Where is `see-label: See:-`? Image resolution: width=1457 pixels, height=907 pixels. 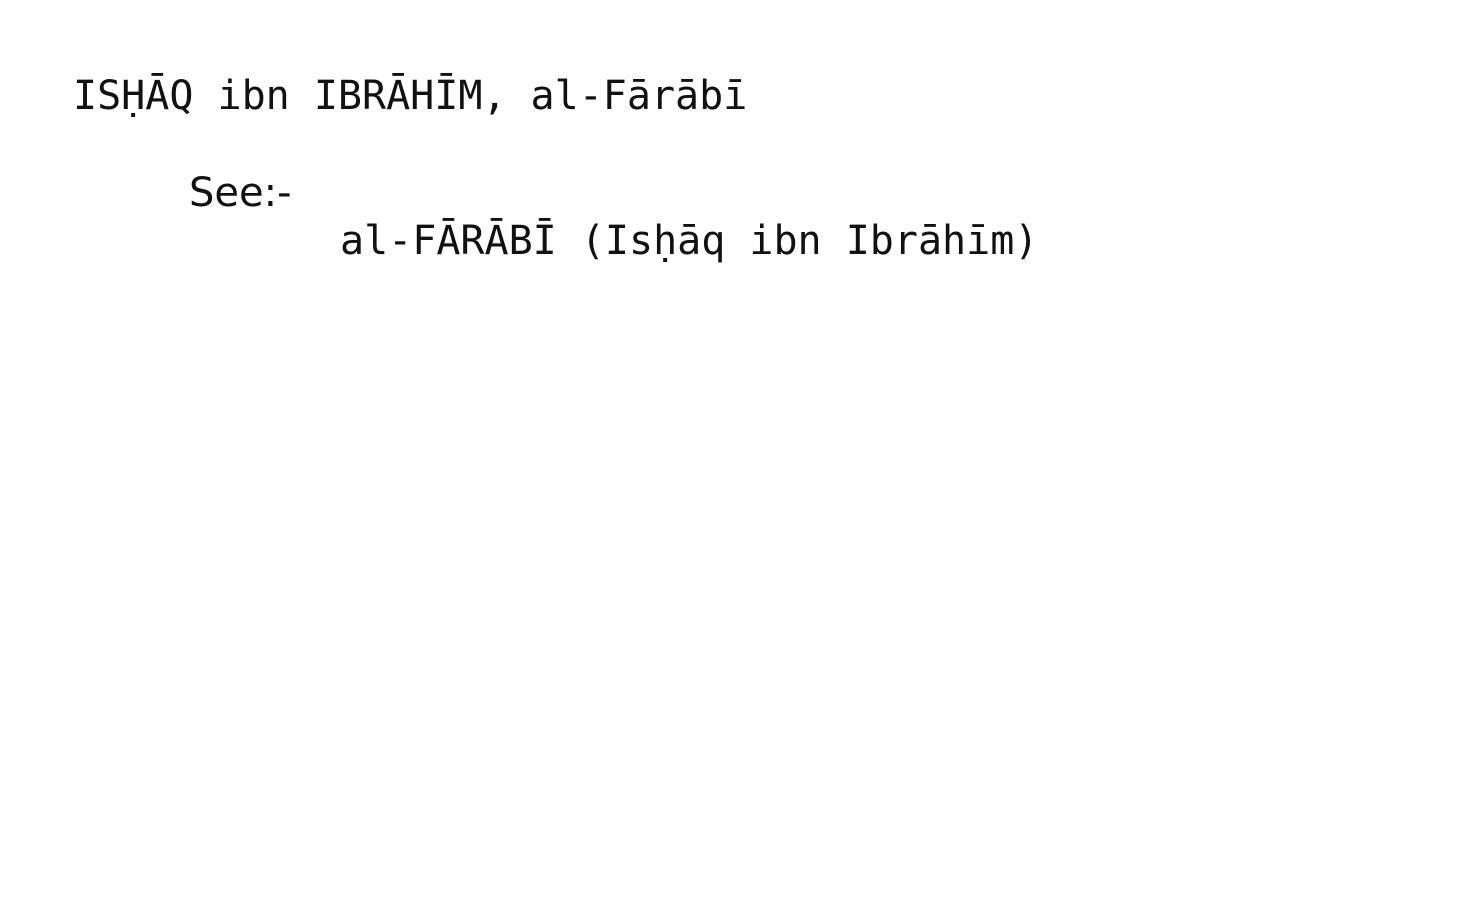 see-label: See:- is located at coordinates (240, 193).